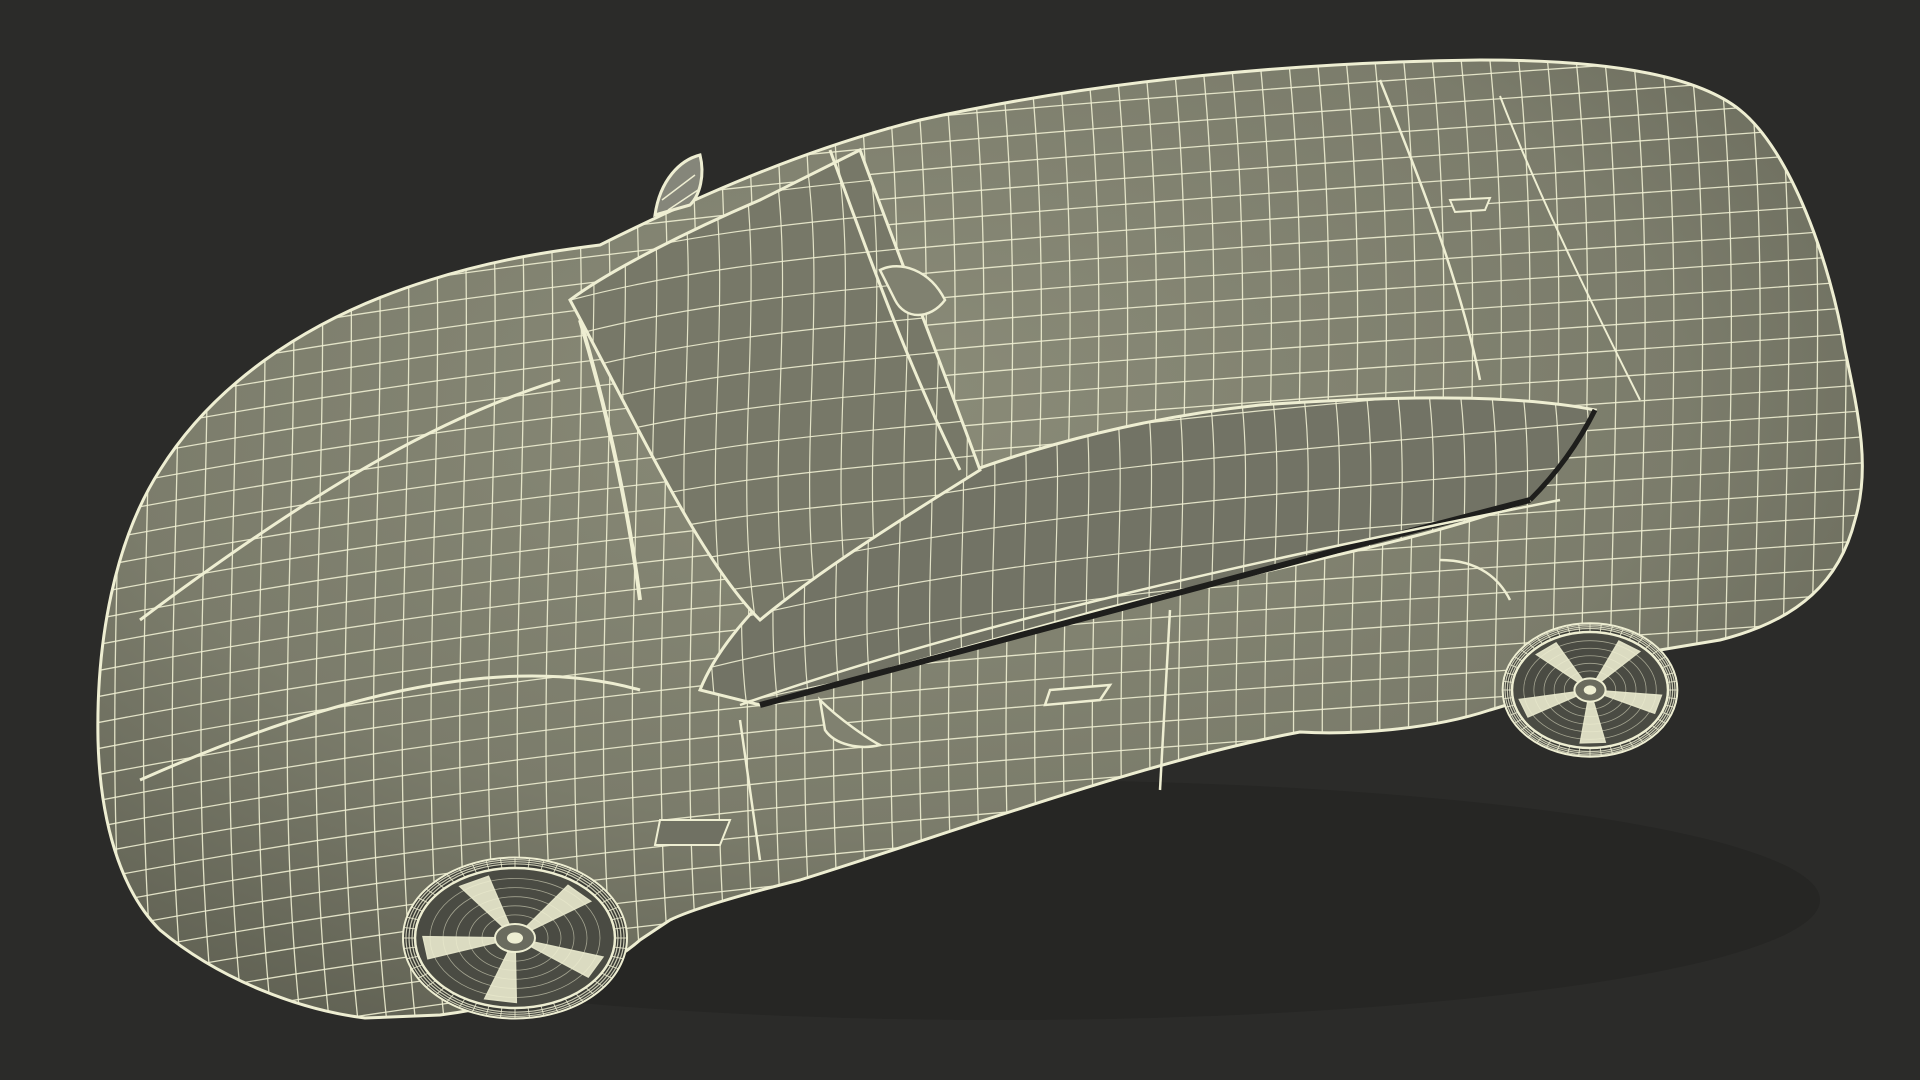  I want to click on front-wheel, so click(515, 938).